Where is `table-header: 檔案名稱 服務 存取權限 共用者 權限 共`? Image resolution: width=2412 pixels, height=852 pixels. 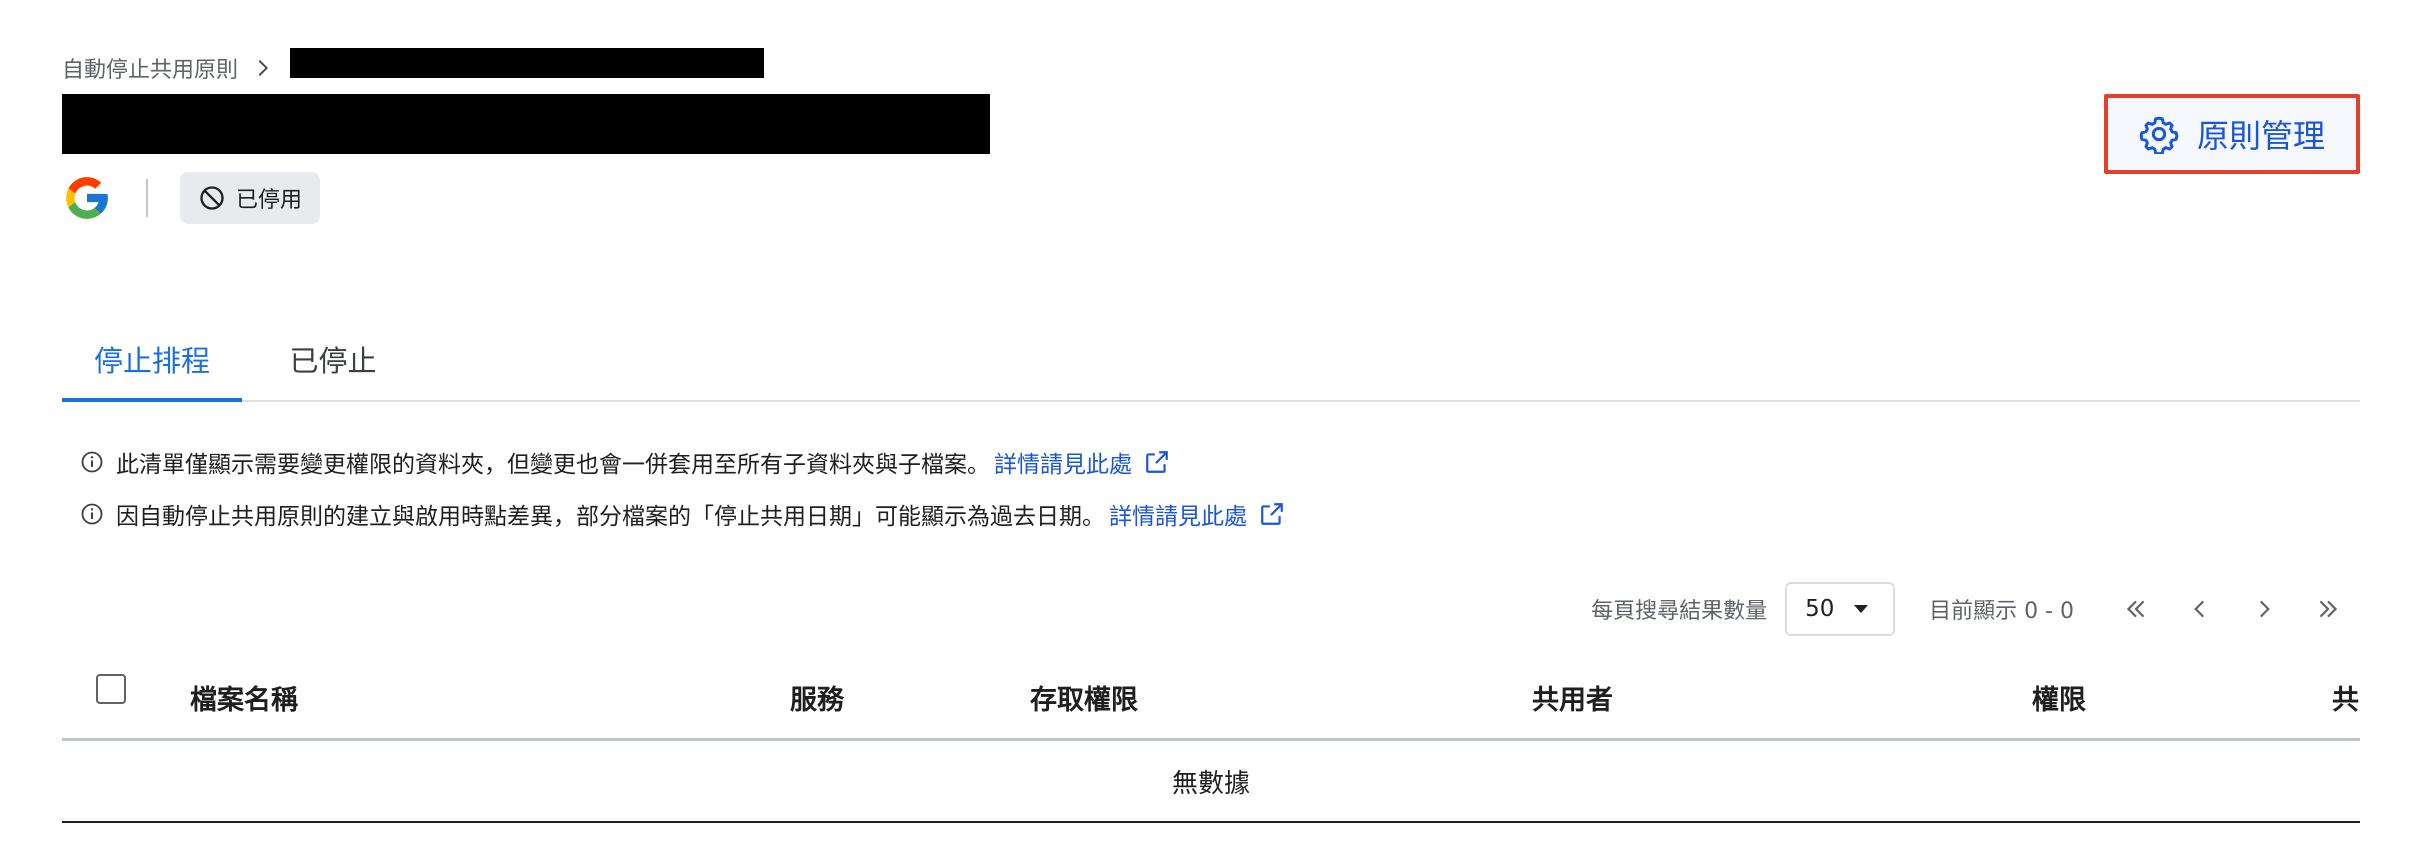 table-header: 檔案名稱 服務 存取權限 共用者 權限 共 is located at coordinates (1211, 698).